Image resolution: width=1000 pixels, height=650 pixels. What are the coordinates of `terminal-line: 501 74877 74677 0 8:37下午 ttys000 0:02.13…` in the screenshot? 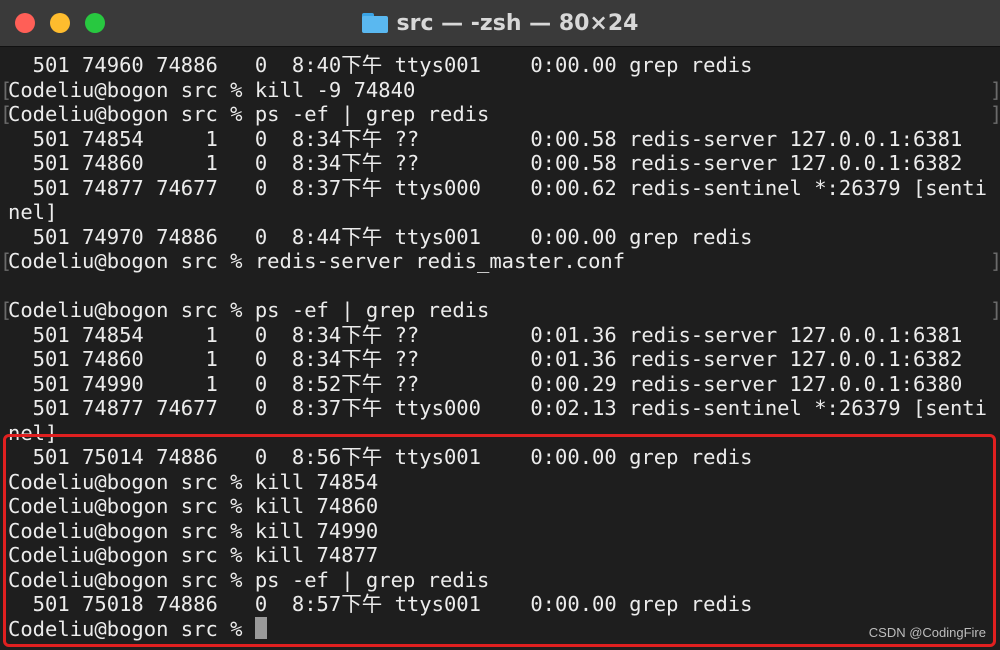 It's located at (497, 408).